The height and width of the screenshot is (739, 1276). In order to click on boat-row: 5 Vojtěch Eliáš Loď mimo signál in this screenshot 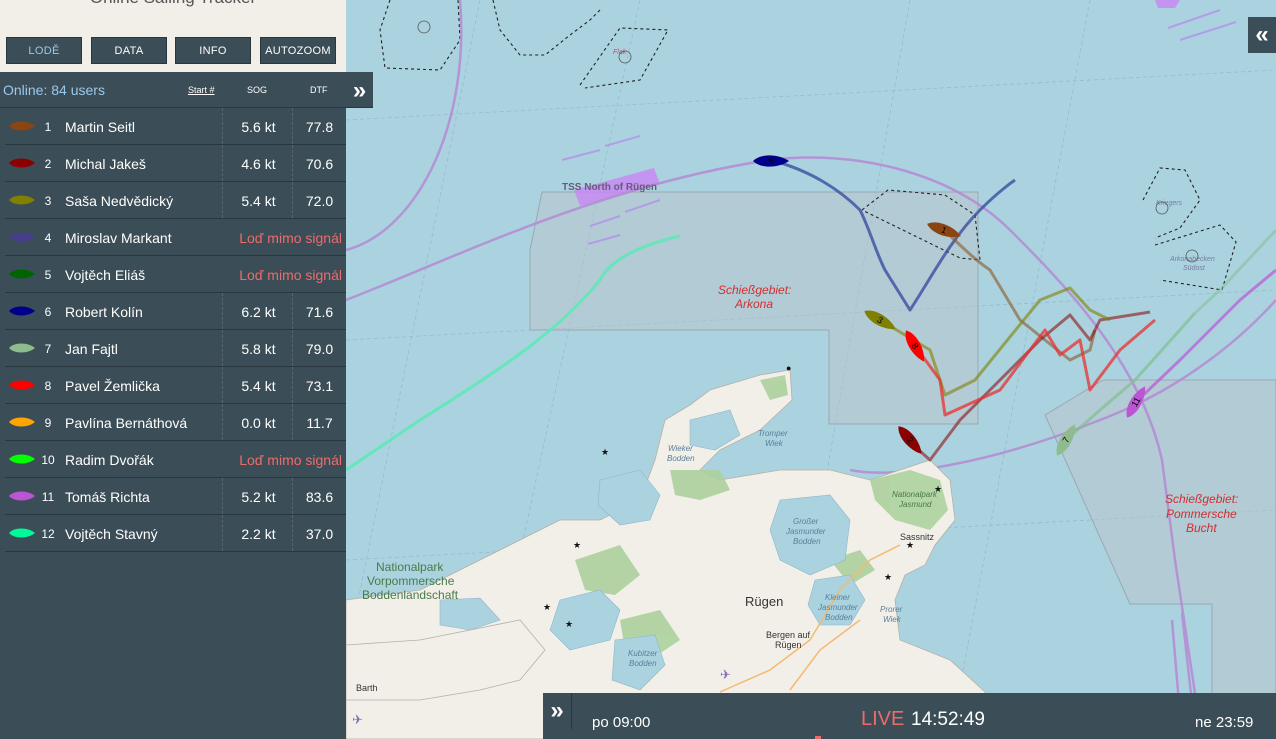, I will do `click(175, 274)`.